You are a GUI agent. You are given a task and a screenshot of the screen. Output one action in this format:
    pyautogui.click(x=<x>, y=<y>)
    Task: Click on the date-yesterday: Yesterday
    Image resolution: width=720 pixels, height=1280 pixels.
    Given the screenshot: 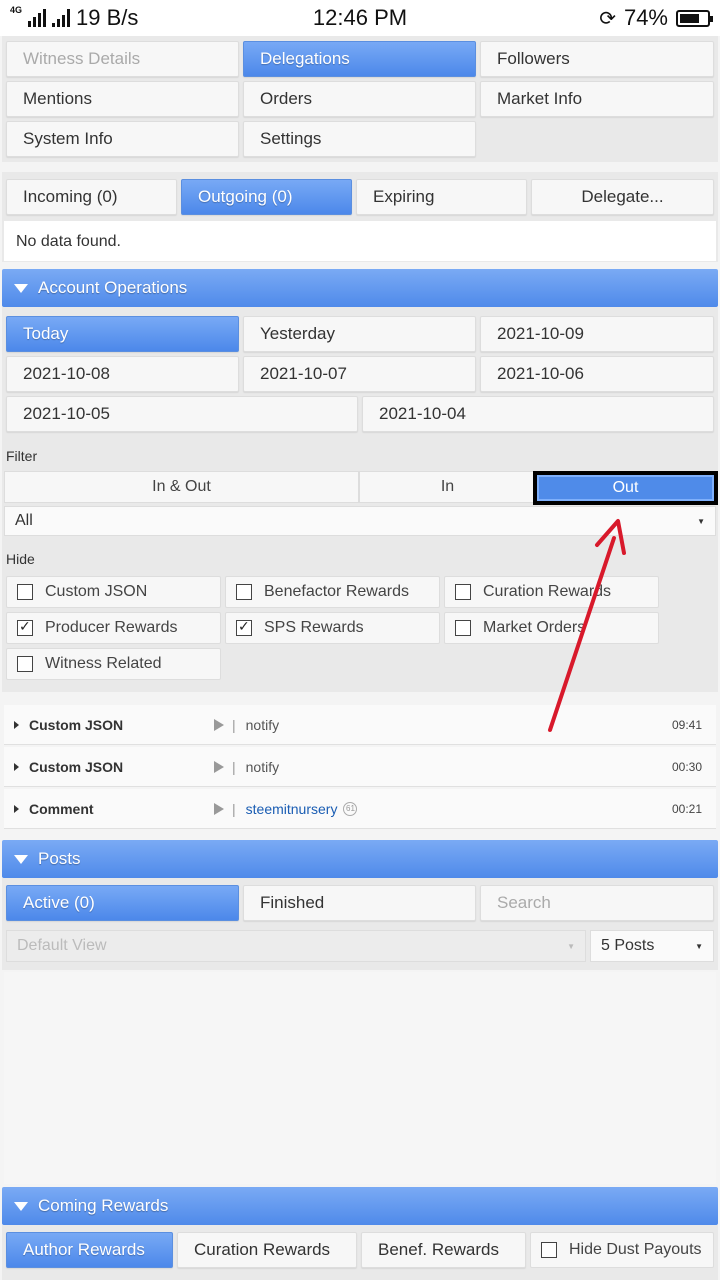 What is the action you would take?
    pyautogui.click(x=359, y=334)
    